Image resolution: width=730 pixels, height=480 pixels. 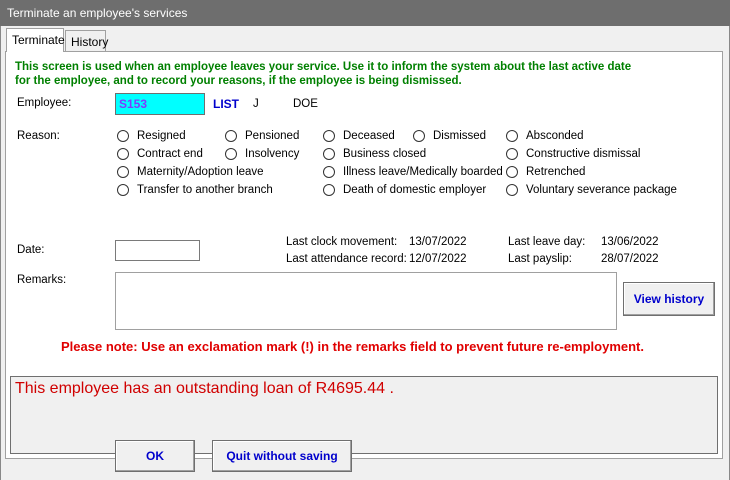 I want to click on reason-contract-end-radio: Contract end, so click(x=160, y=154).